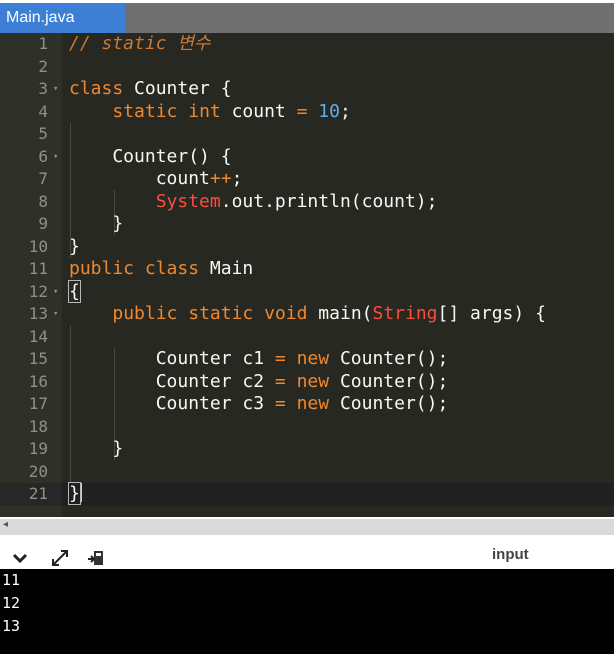 The height and width of the screenshot is (654, 614). What do you see at coordinates (307, 224) in the screenshot?
I see `code-line: 9 }` at bounding box center [307, 224].